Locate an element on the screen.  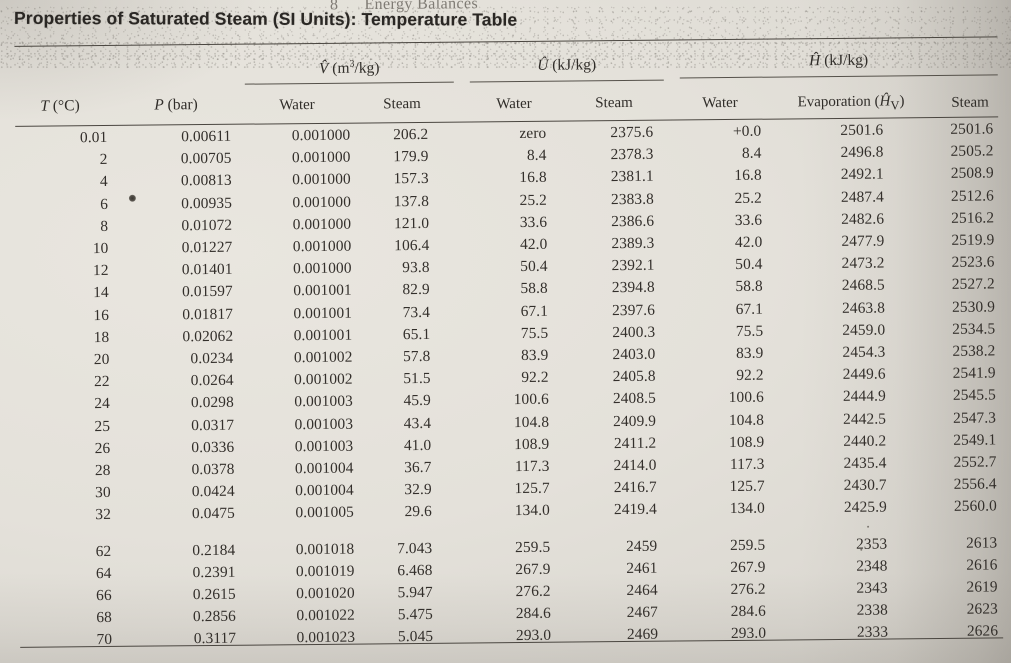
table-cell: 2467 is located at coordinates (642, 612).